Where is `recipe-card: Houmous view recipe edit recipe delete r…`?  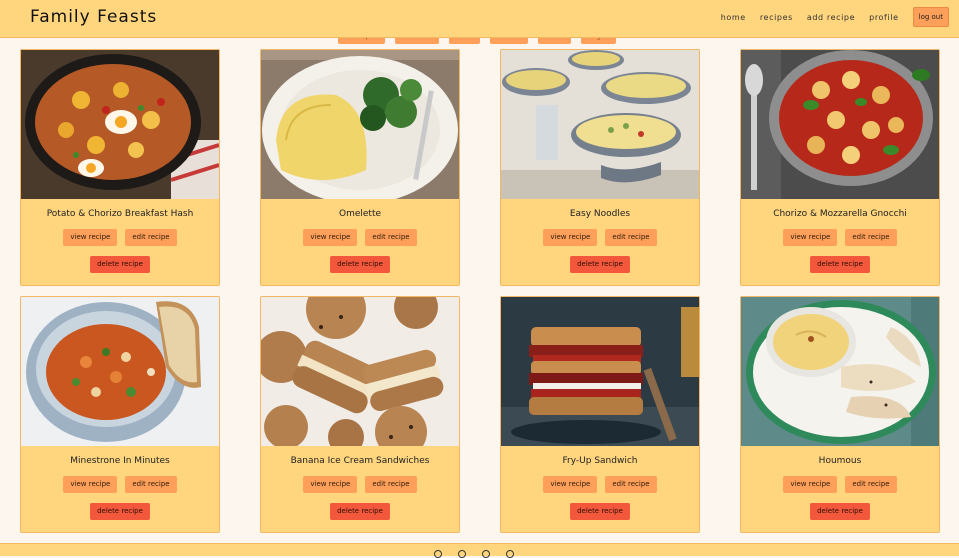 recipe-card: Houmous view recipe edit recipe delete r… is located at coordinates (840, 414).